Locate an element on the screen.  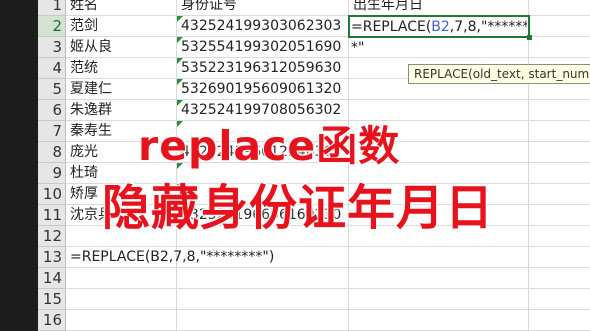
row-header: 13 is located at coordinates (52, 257).